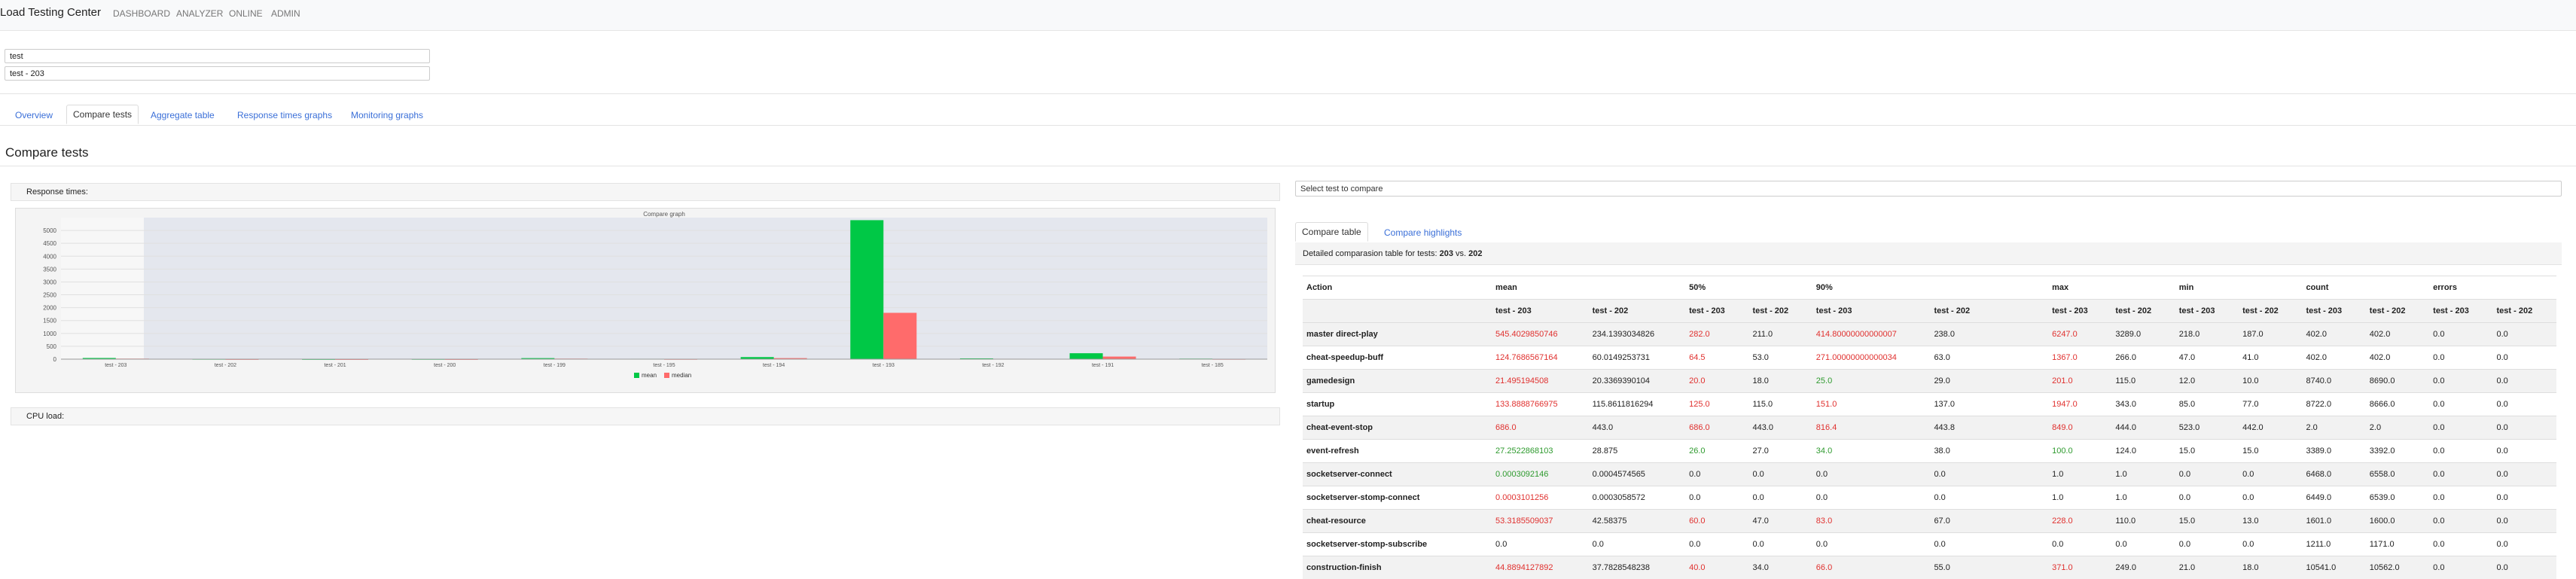 The height and width of the screenshot is (579, 2576). Describe the element at coordinates (2143, 358) in the screenshot. I see `table-cell: 266.0` at that location.